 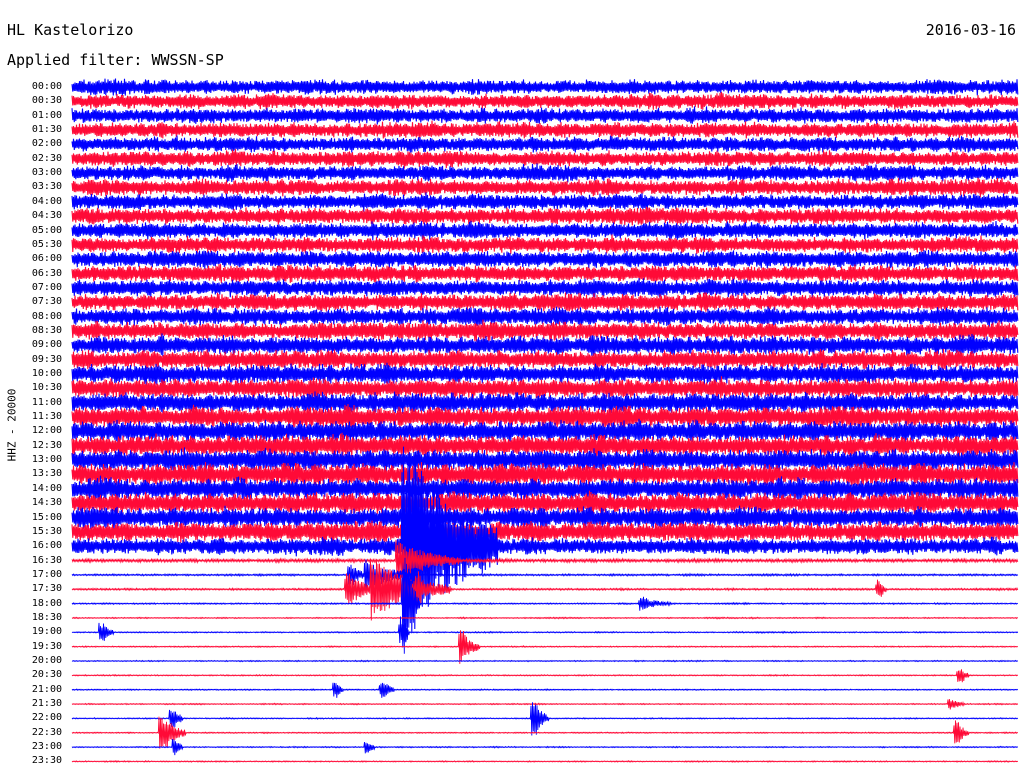 I want to click on trace-row-1900, so click(x=545, y=632).